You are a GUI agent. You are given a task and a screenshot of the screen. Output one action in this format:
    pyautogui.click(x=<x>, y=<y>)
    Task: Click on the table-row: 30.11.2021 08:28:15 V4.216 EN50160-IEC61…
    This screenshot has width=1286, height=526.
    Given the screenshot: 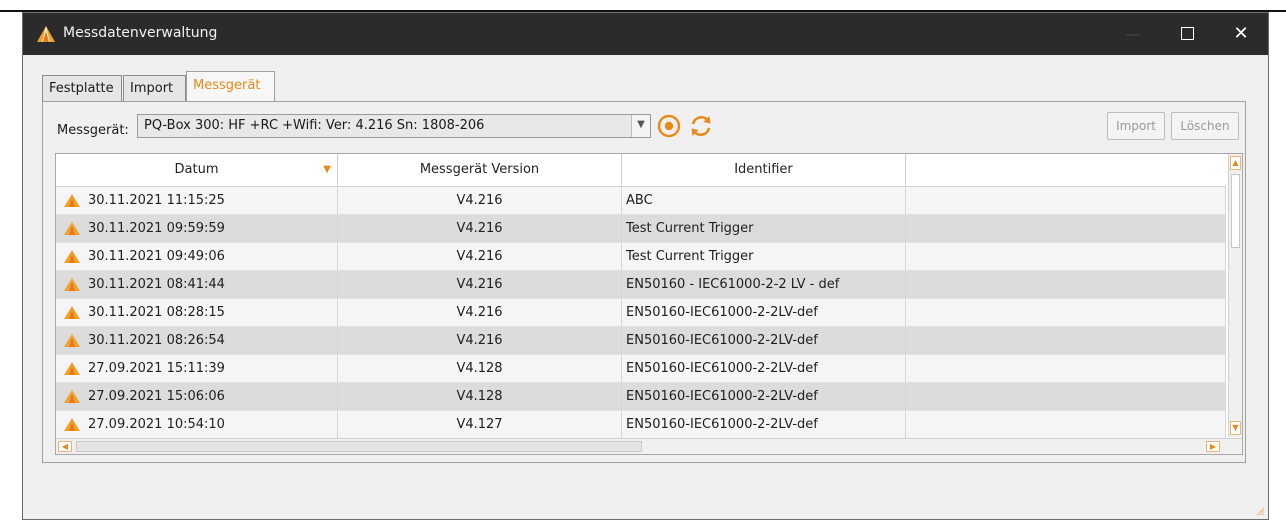 What is the action you would take?
    pyautogui.click(x=641, y=313)
    